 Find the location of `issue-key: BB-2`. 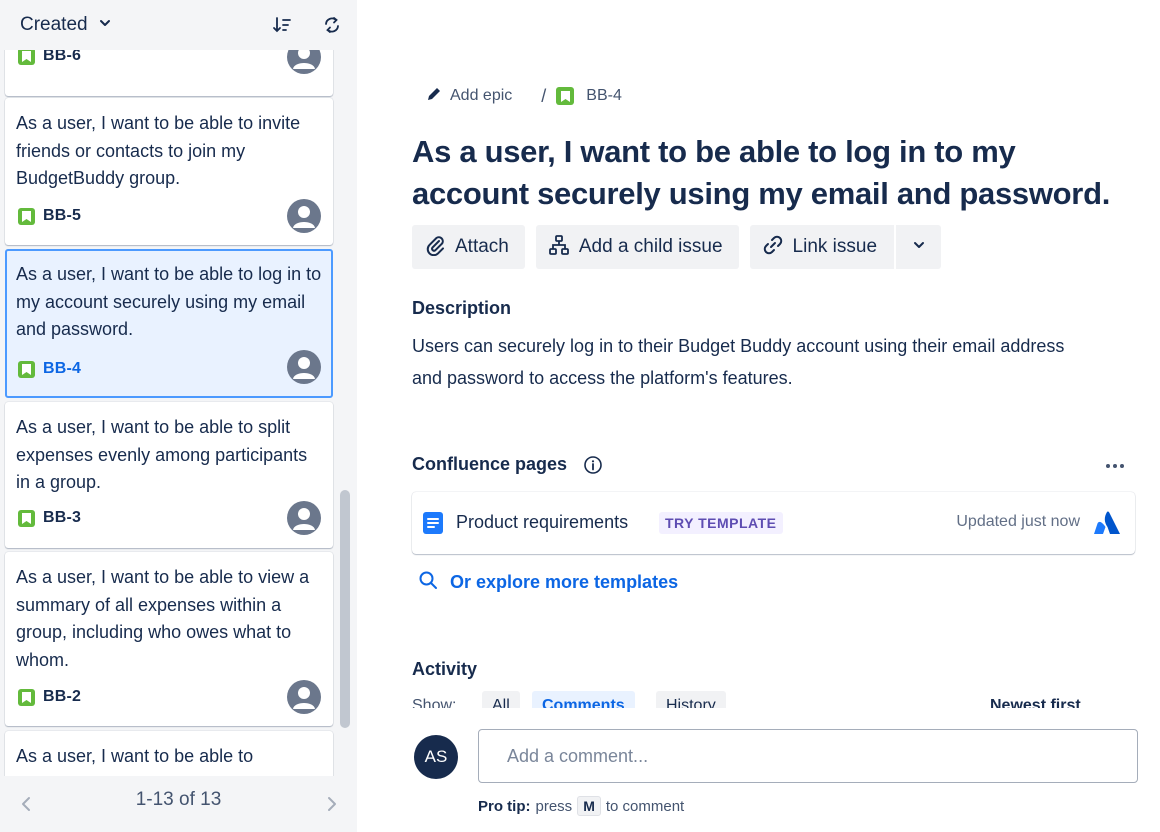

issue-key: BB-2 is located at coordinates (62, 696).